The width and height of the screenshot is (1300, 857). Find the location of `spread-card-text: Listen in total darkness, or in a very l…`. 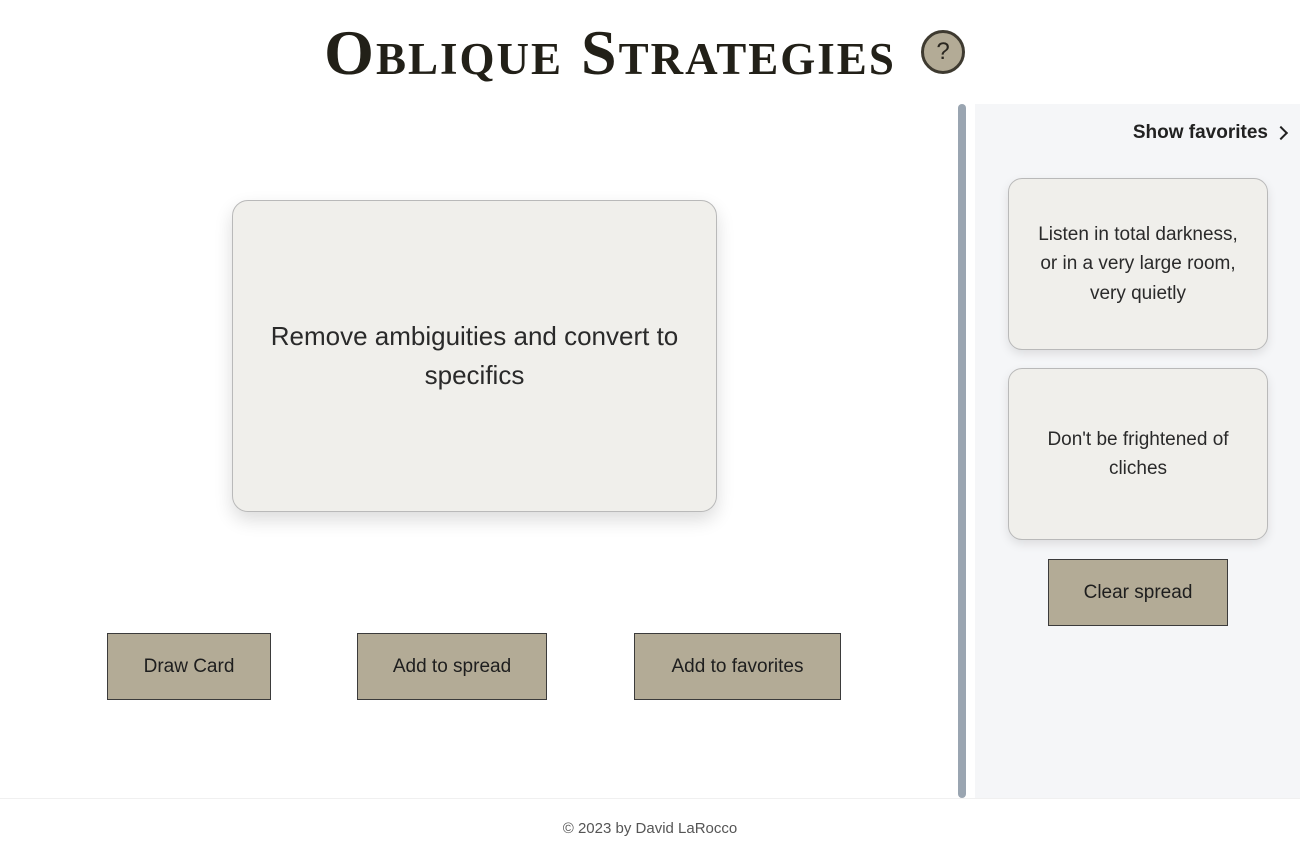

spread-card-text: Listen in total darkness, or in a very l… is located at coordinates (1138, 263).